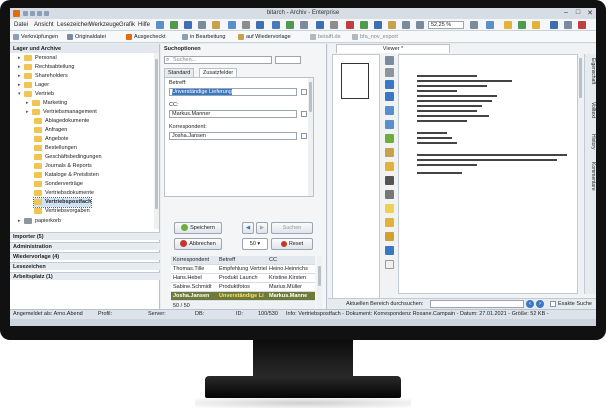 This screenshot has width=606, height=411. I want to click on line-icon, so click(389, 250).